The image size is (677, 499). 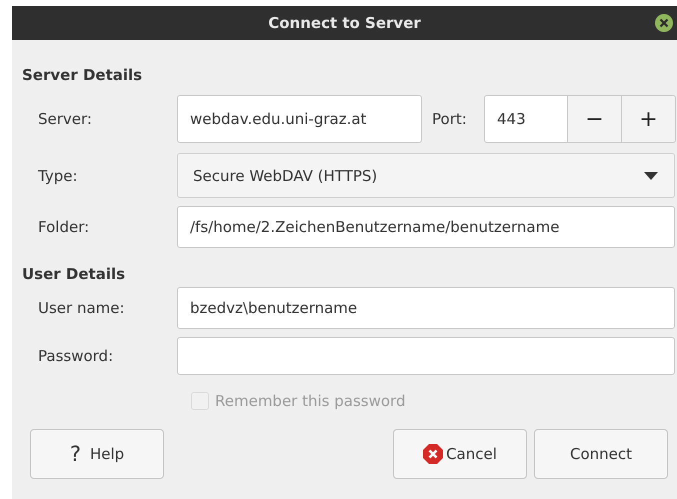 I want to click on type-dropdown: Secure WebDAV (HTTPS), so click(x=426, y=175).